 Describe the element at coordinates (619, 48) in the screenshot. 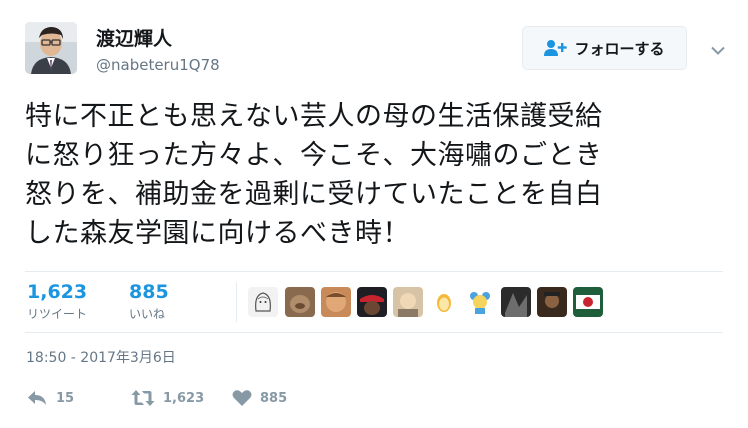

I see `follow-button-label: フォローする` at that location.